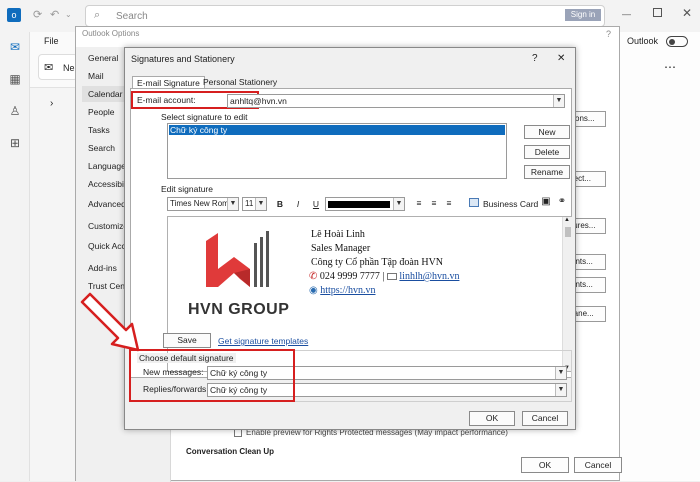 The height and width of the screenshot is (482, 700). I want to click on options-help-icon: ?, so click(608, 34).